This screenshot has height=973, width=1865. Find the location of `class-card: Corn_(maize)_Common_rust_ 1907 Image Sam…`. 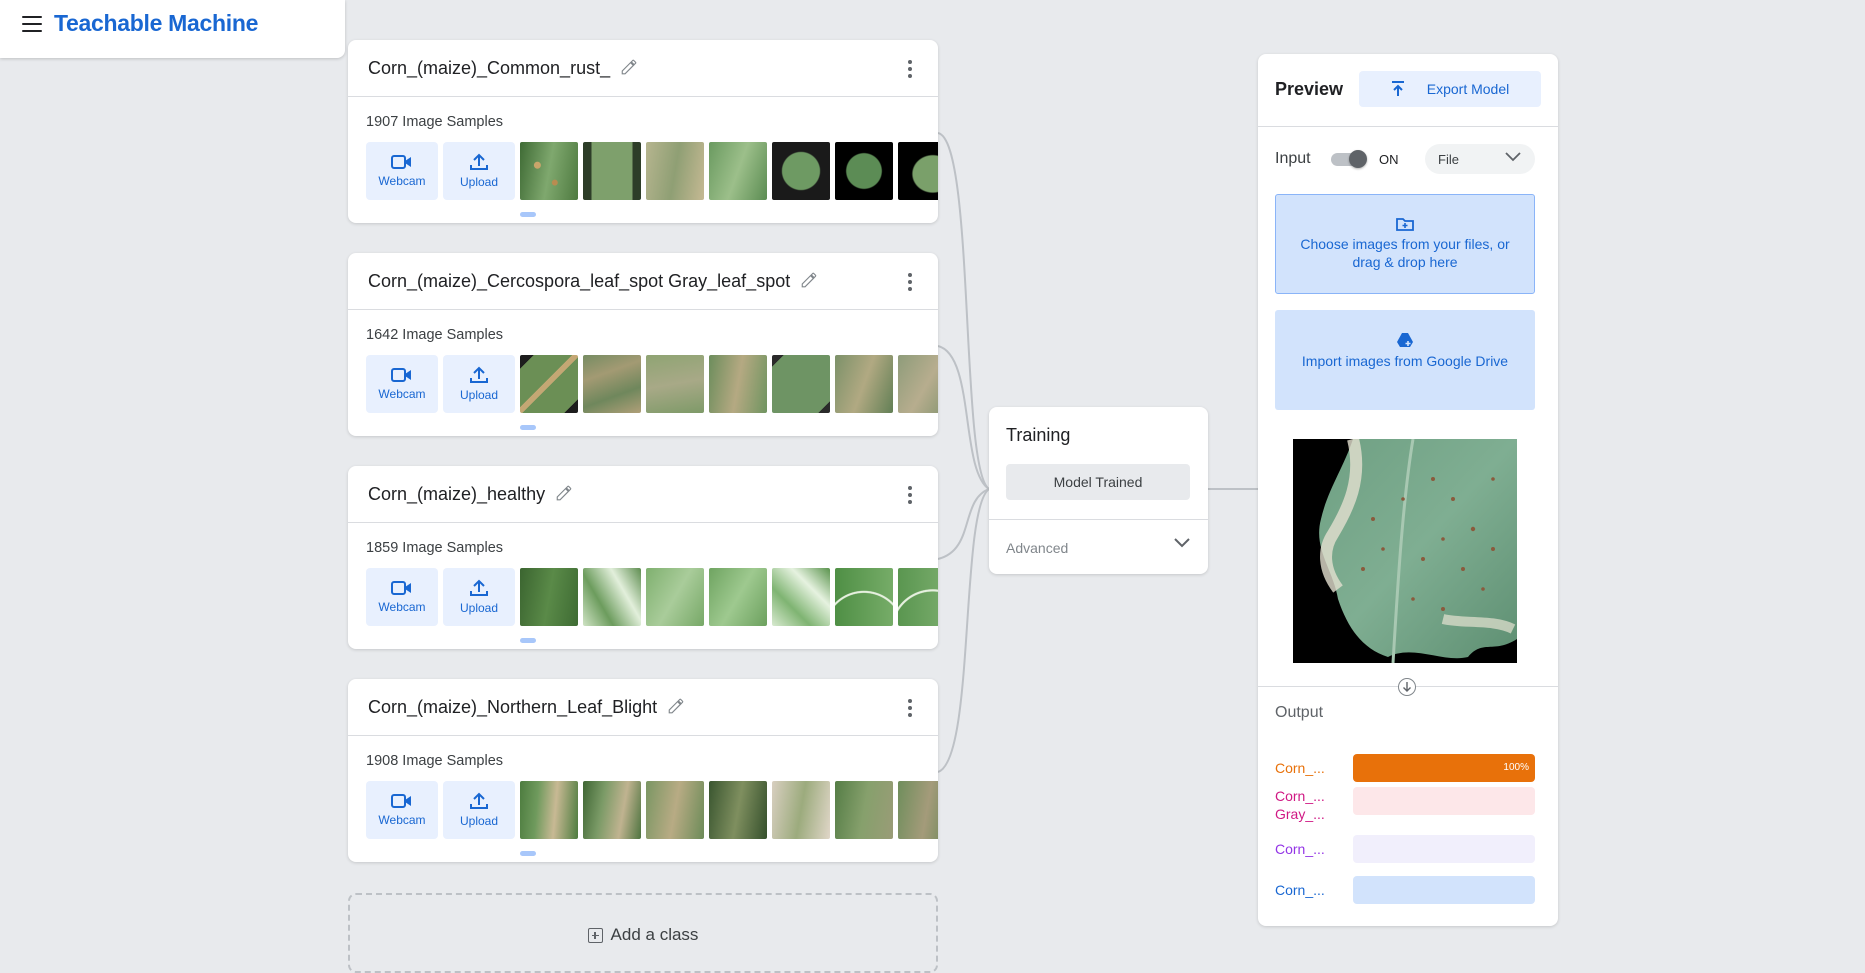

class-card: Corn_(maize)_Common_rust_ 1907 Image Sam… is located at coordinates (643, 131).